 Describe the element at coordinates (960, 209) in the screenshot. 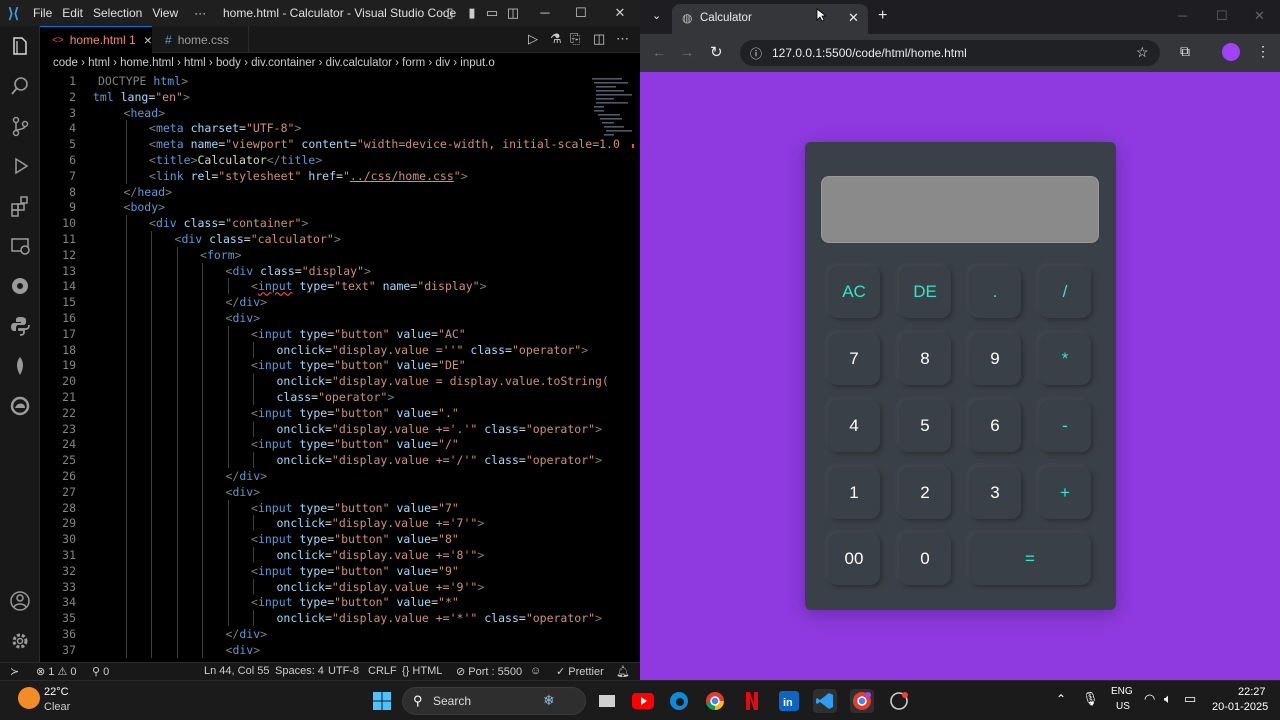

I see `calculator-display` at that location.